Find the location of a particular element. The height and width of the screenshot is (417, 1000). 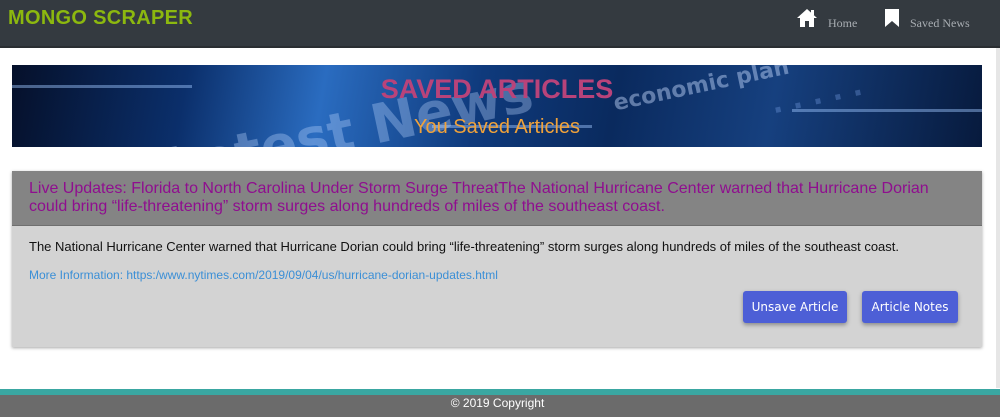

brand-logo: MONGO SCRAPER is located at coordinates (100, 18).